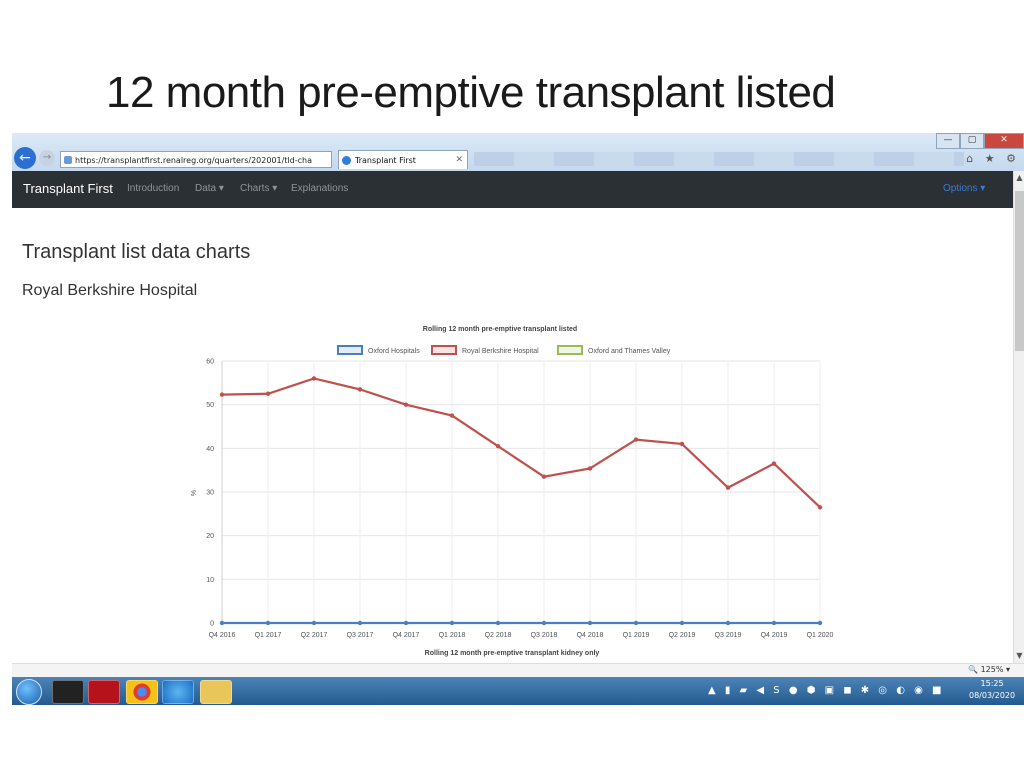 The height and width of the screenshot is (768, 1024). I want to click on y-tick-label: 40, so click(210, 449).